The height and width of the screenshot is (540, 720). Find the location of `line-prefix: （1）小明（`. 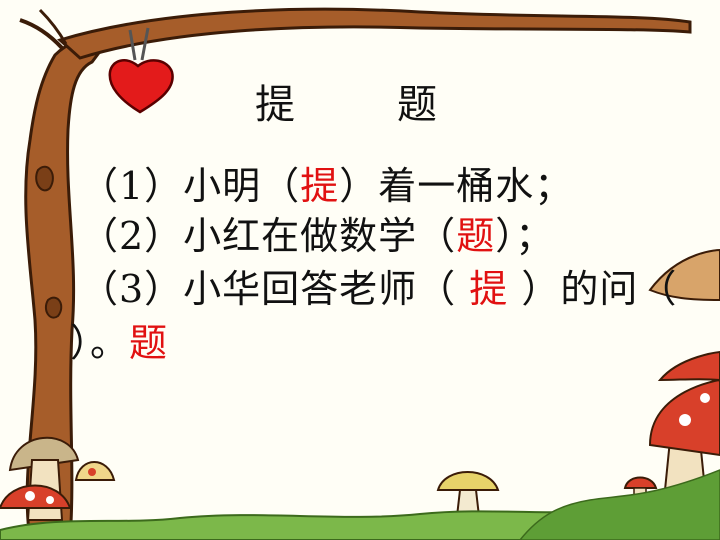

line-prefix: （1）小明（ is located at coordinates (190, 186).